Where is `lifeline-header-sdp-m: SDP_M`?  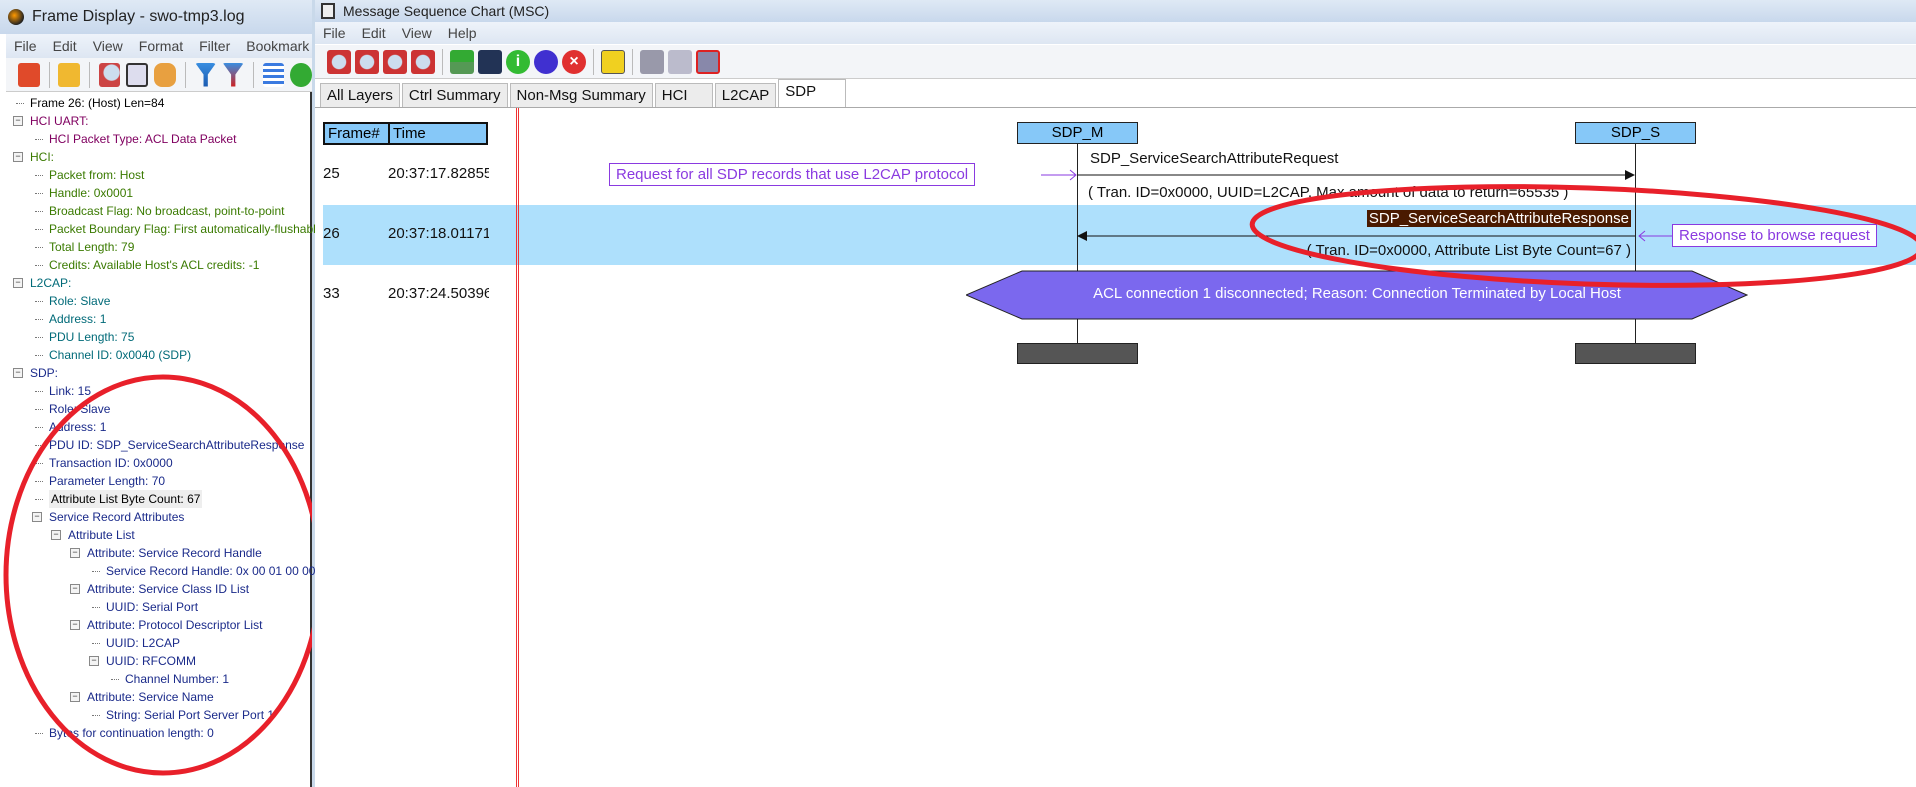
lifeline-header-sdp-m: SDP_M is located at coordinates (1077, 133).